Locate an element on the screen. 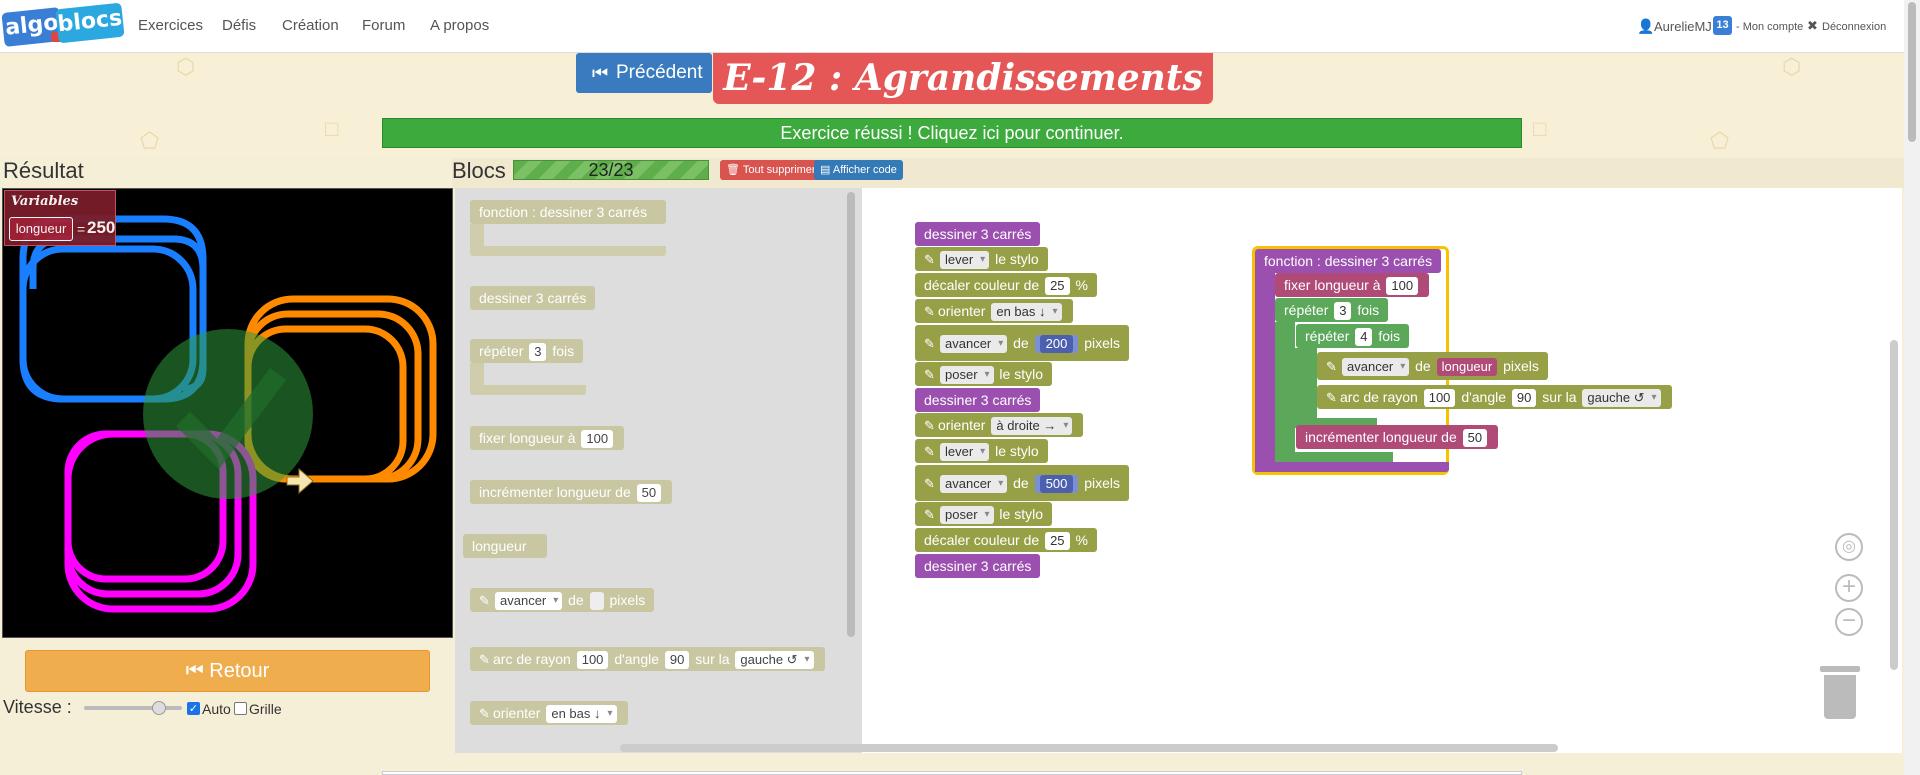 Image resolution: width=1920 pixels, height=775 pixels. ws-forward-1-value: 200 is located at coordinates (1056, 344).